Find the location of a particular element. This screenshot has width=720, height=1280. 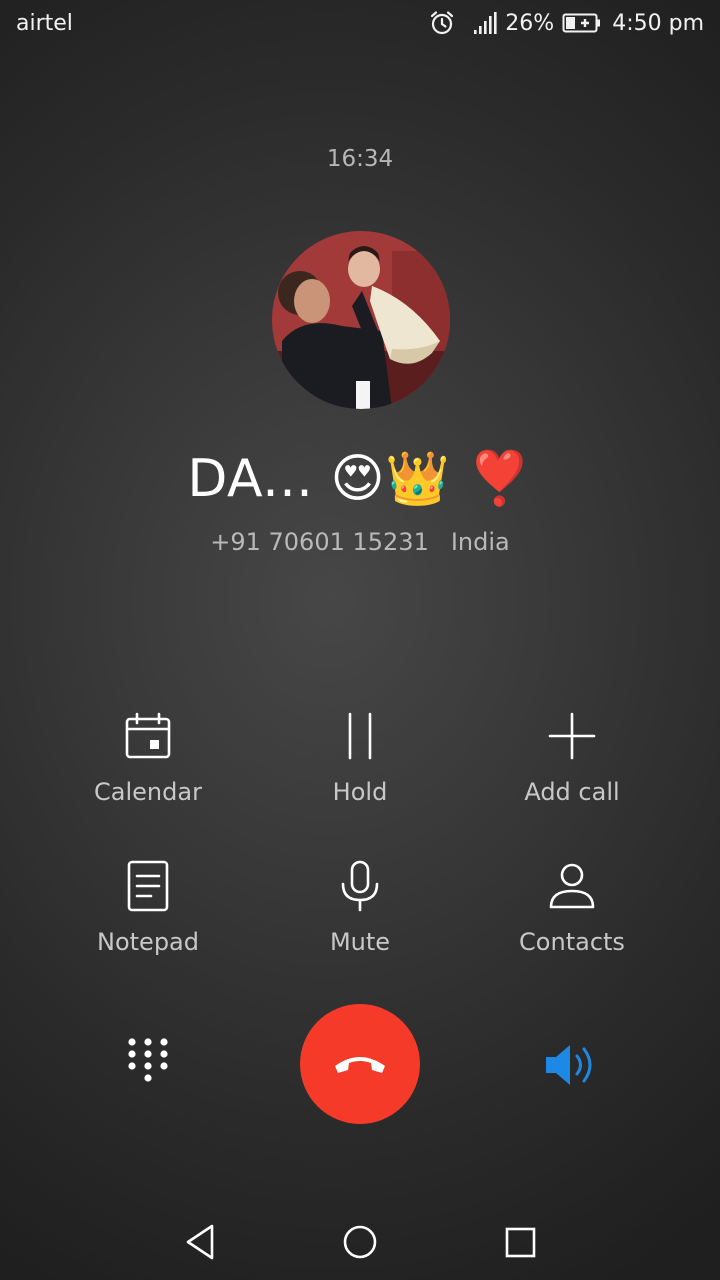

end-call-icon is located at coordinates (360, 1065).